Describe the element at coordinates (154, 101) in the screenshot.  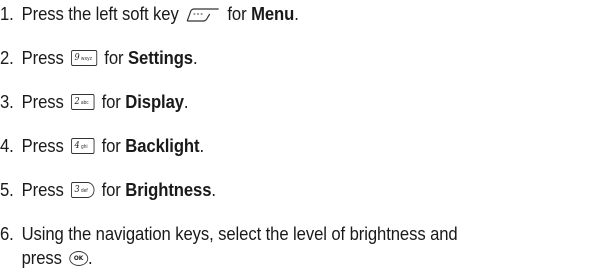
I see `display-label: Display` at that location.